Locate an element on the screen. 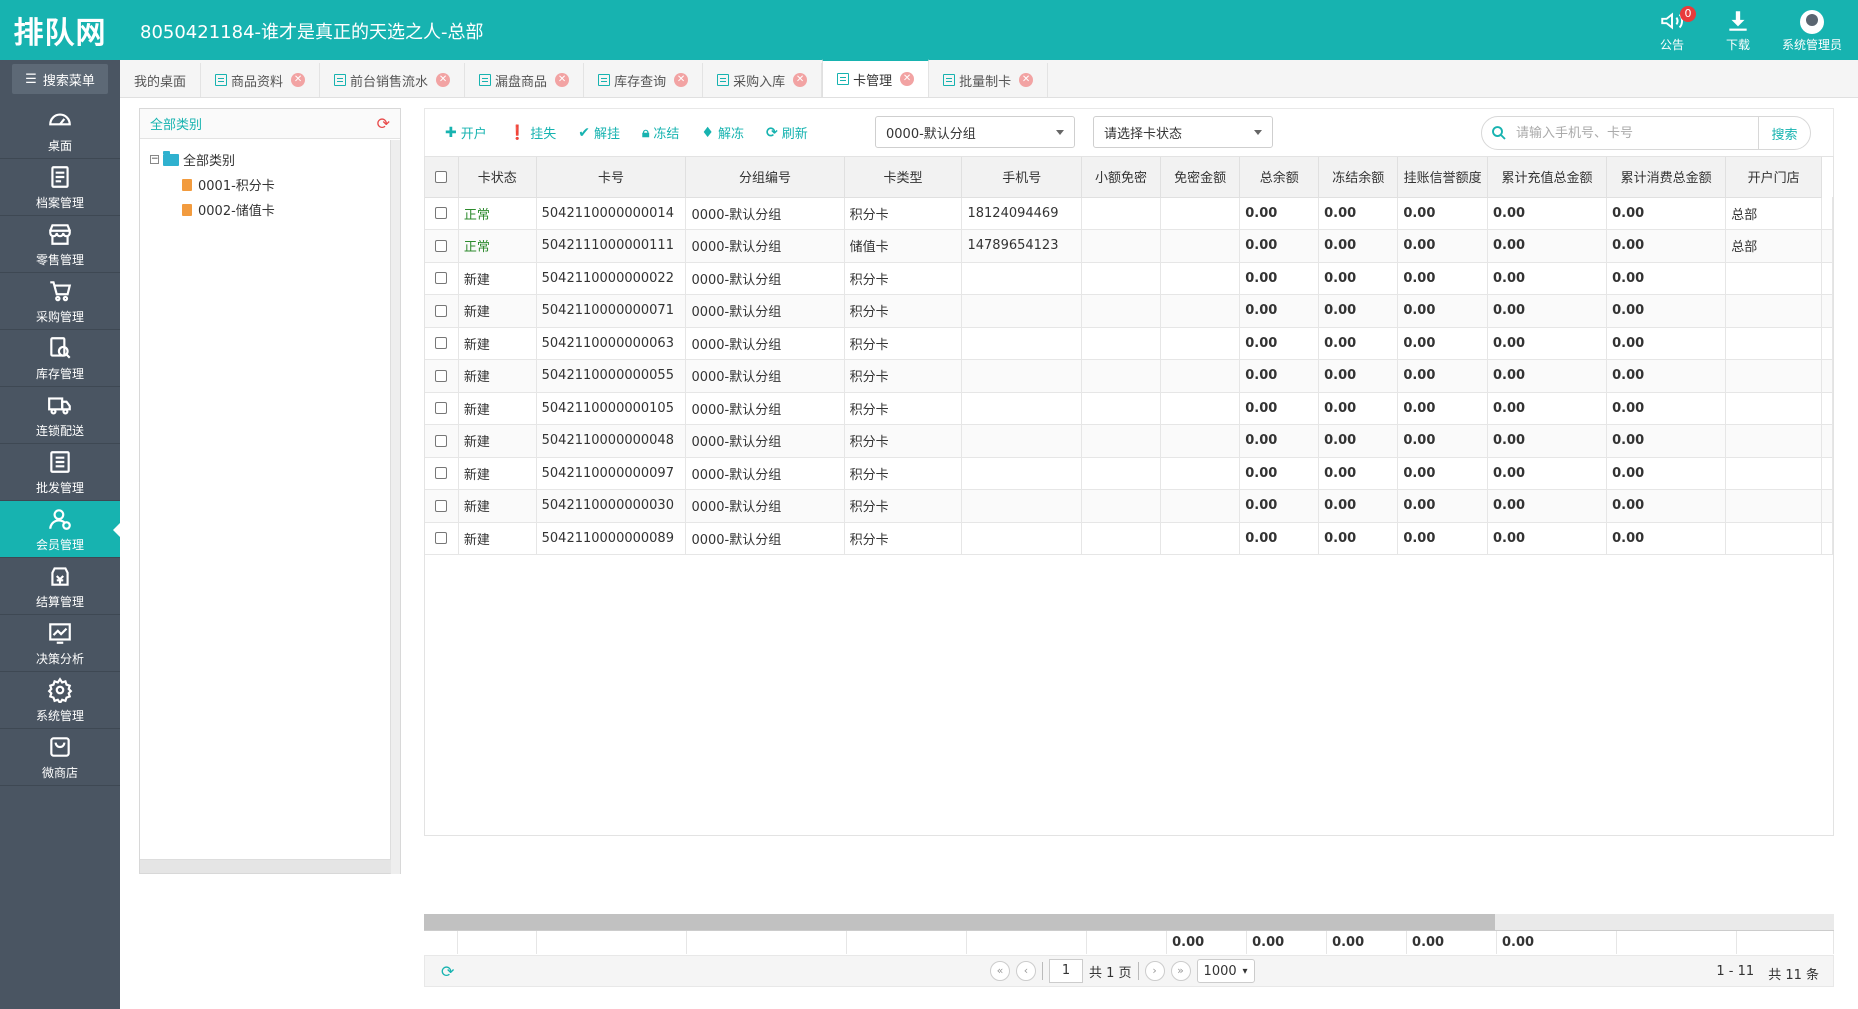 The image size is (1858, 1009). column-header: 卡号 is located at coordinates (611, 177).